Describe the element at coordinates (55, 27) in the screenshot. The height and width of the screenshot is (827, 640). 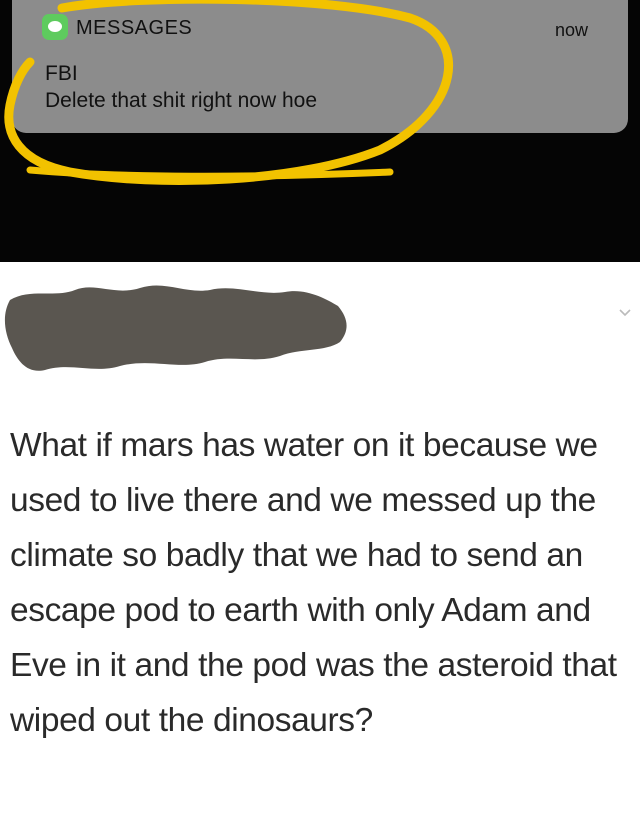
I see `messages-app-icon` at that location.